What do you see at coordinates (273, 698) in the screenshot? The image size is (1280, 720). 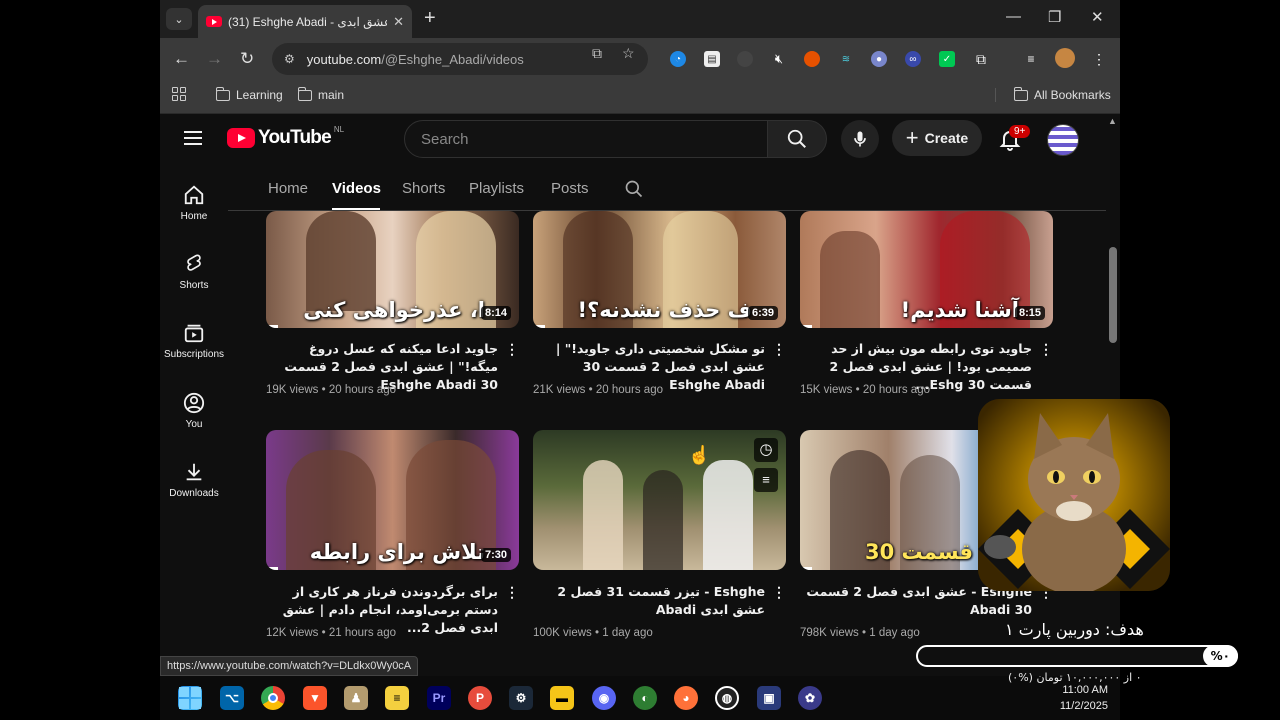 I see `chrome-icon` at bounding box center [273, 698].